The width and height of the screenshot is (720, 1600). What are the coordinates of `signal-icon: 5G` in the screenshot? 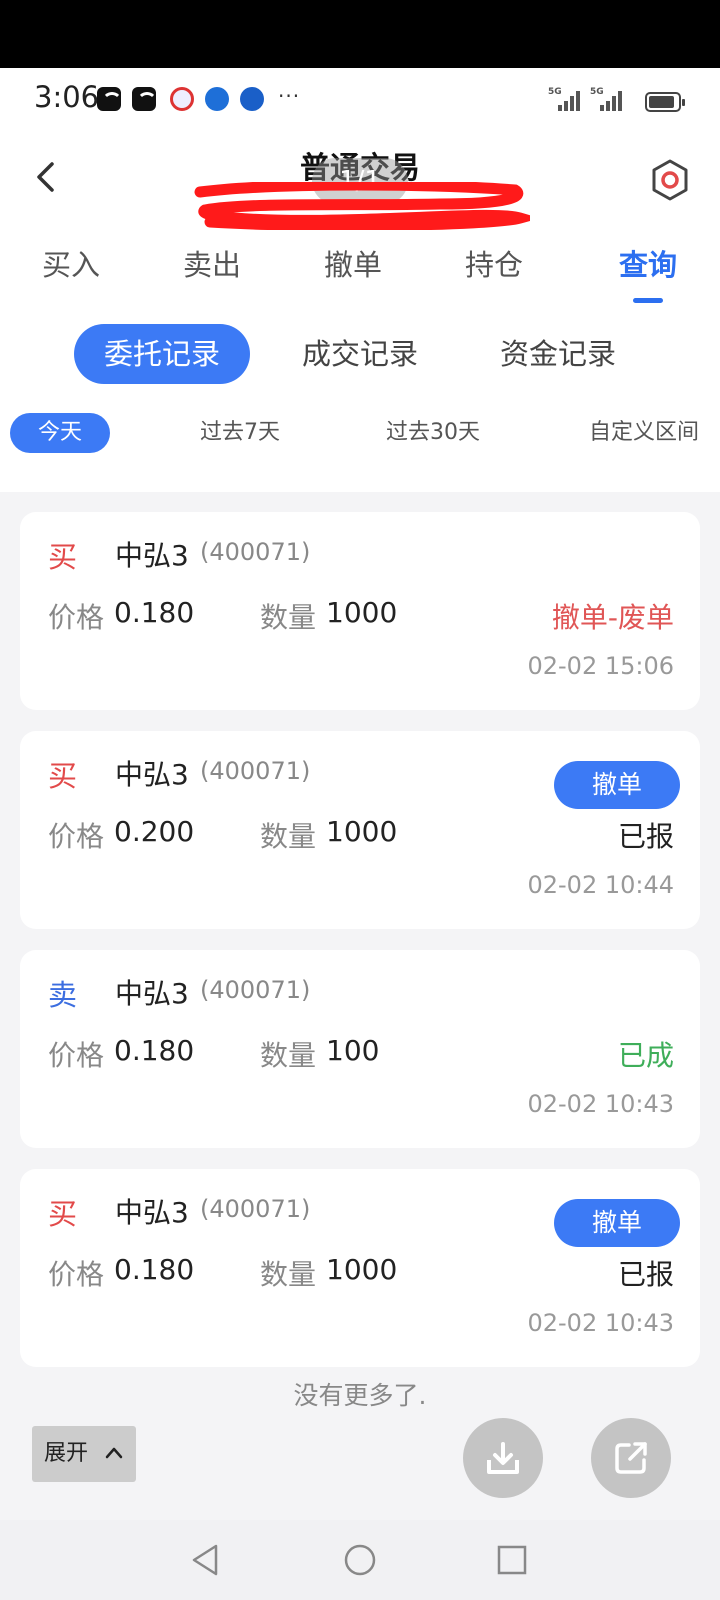 It's located at (564, 99).